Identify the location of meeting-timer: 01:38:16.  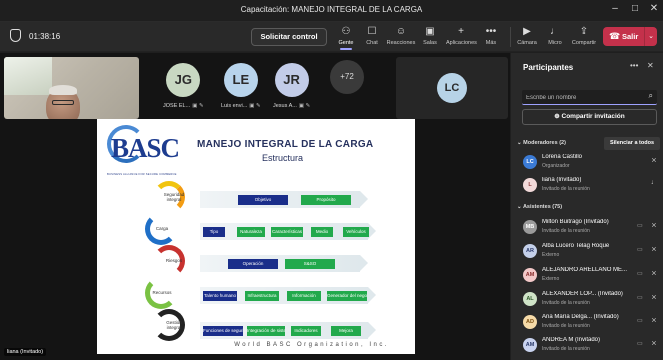
(45, 36).